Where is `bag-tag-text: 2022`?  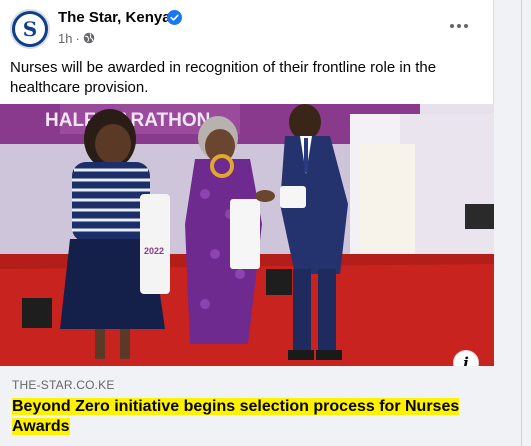 bag-tag-text: 2022 is located at coordinates (154, 251).